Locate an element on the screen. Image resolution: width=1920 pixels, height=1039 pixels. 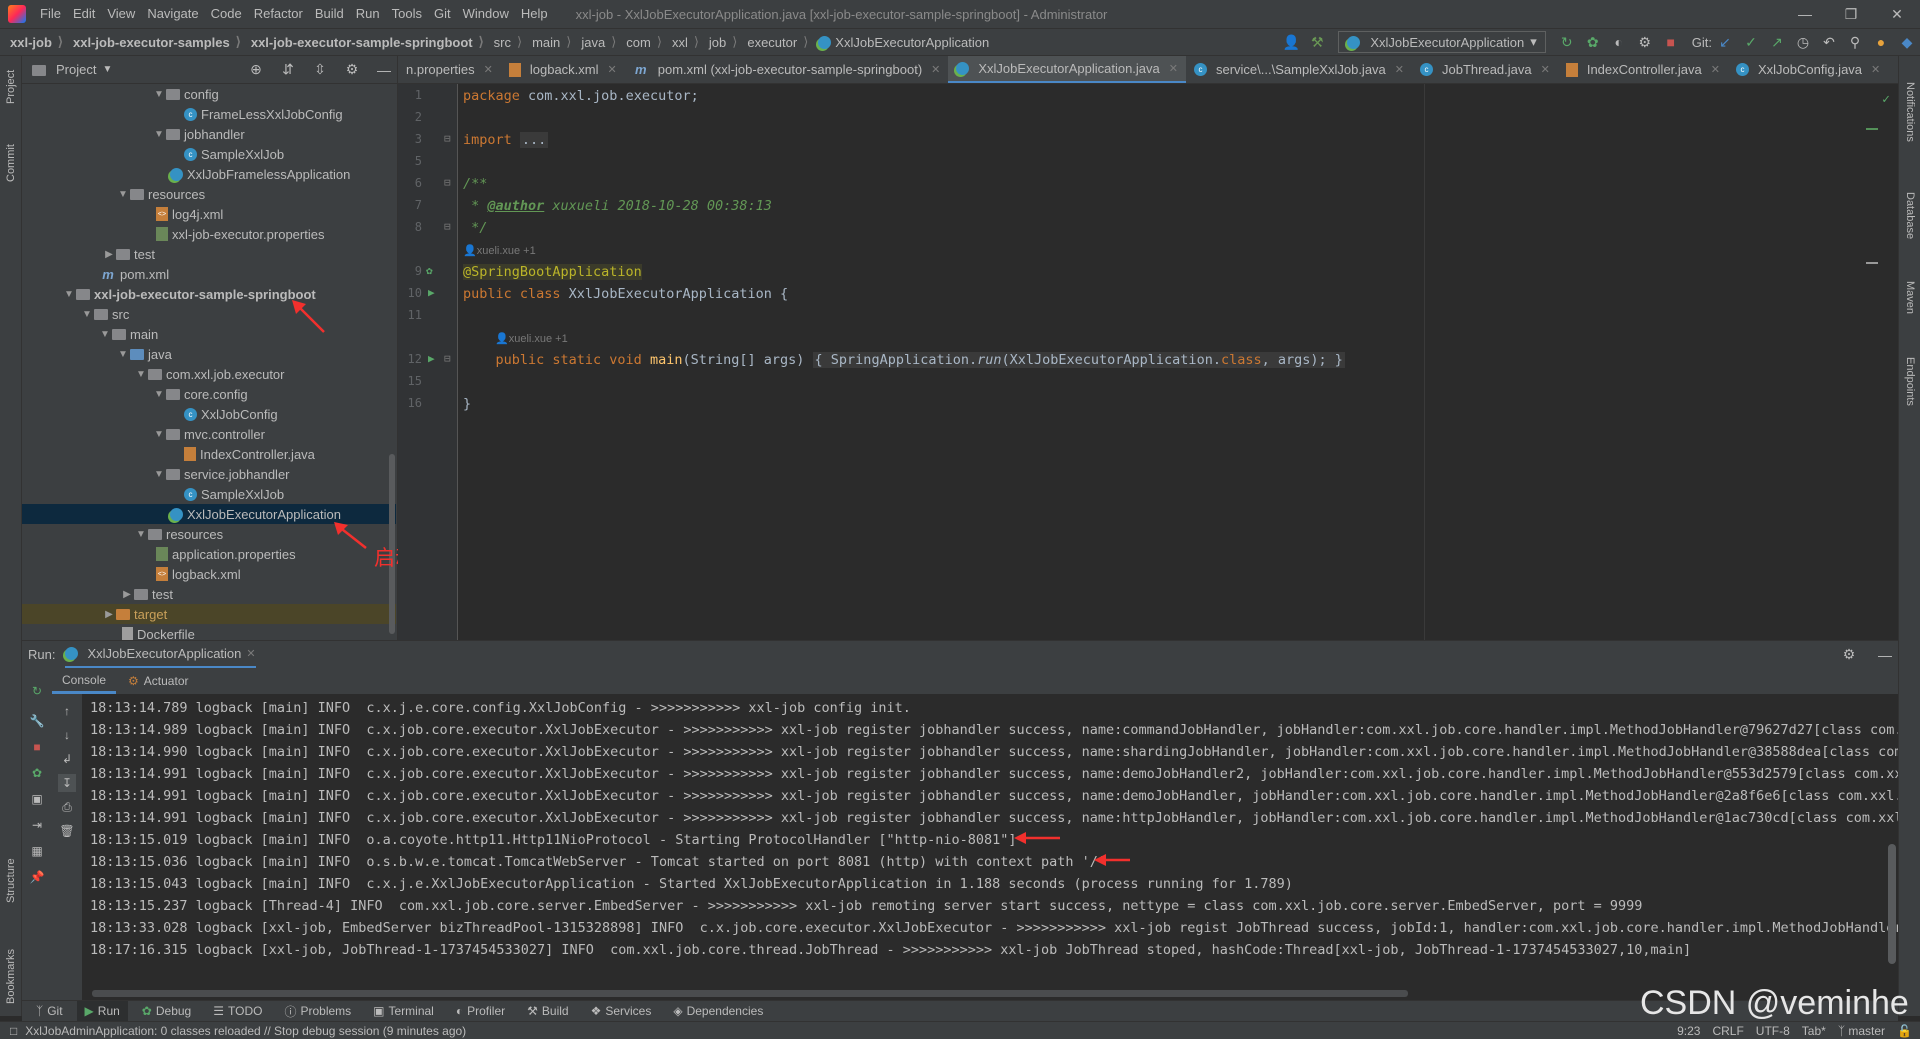
git-branch: ᛉ master is located at coordinates (1861, 1031).